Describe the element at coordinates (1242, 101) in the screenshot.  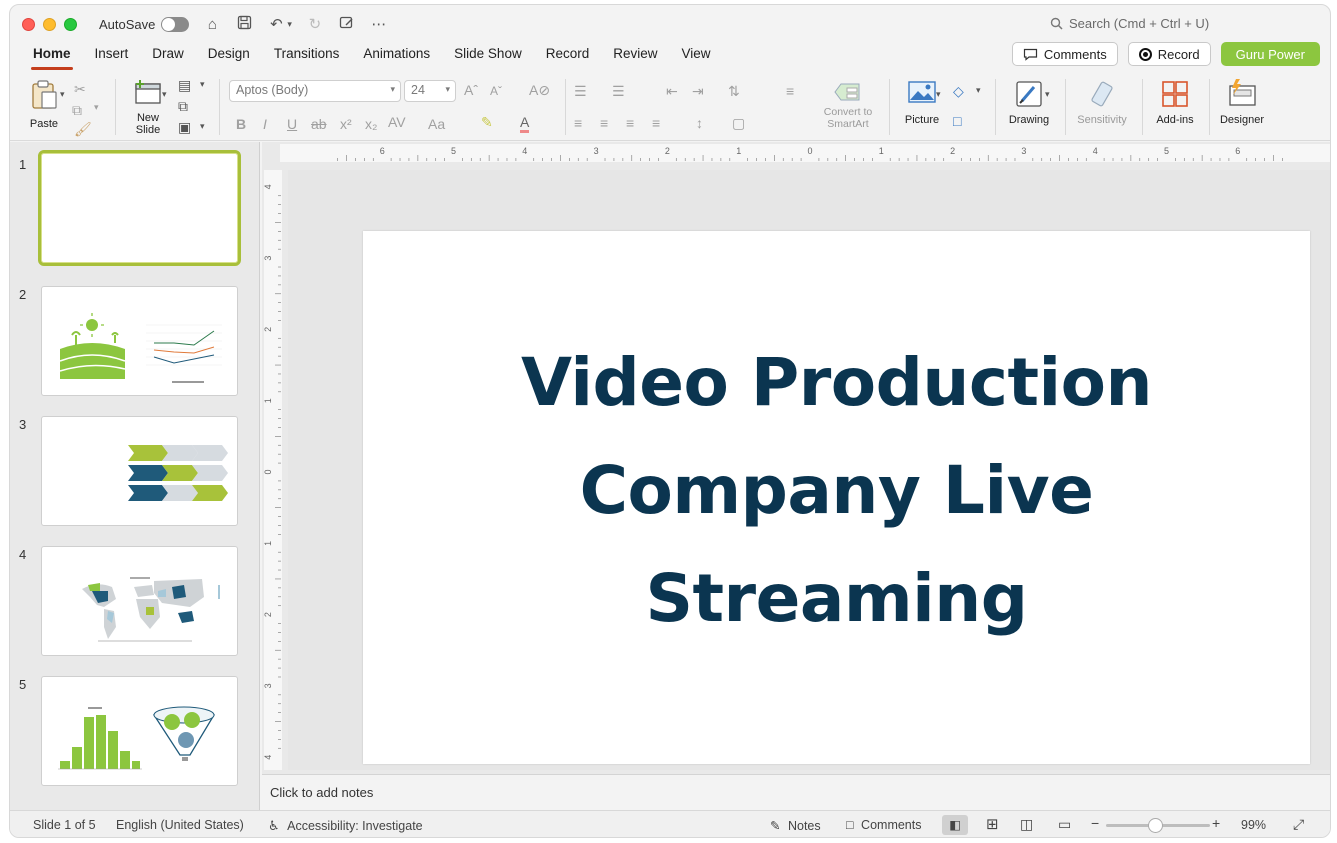
I see `designer-button: Designer` at that location.